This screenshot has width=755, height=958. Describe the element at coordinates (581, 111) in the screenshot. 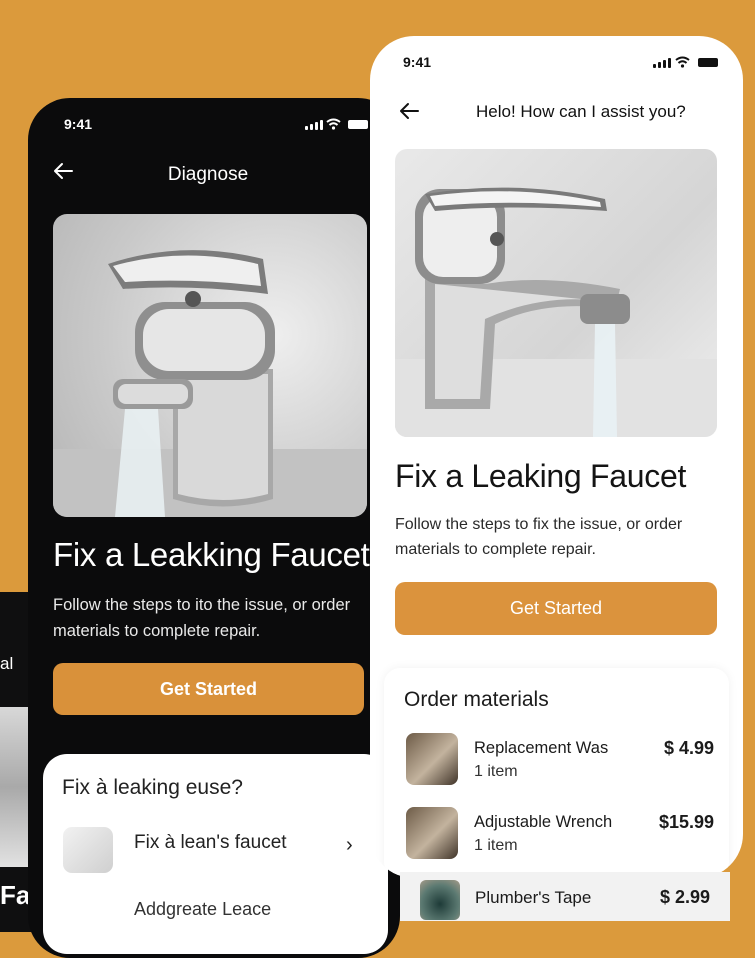

I see `assistant-greeting: Helo! How can I assist you?` at that location.